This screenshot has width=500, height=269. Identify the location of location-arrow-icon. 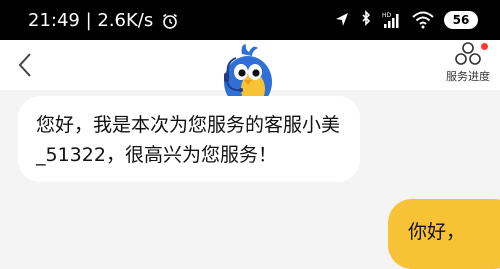
(342, 20).